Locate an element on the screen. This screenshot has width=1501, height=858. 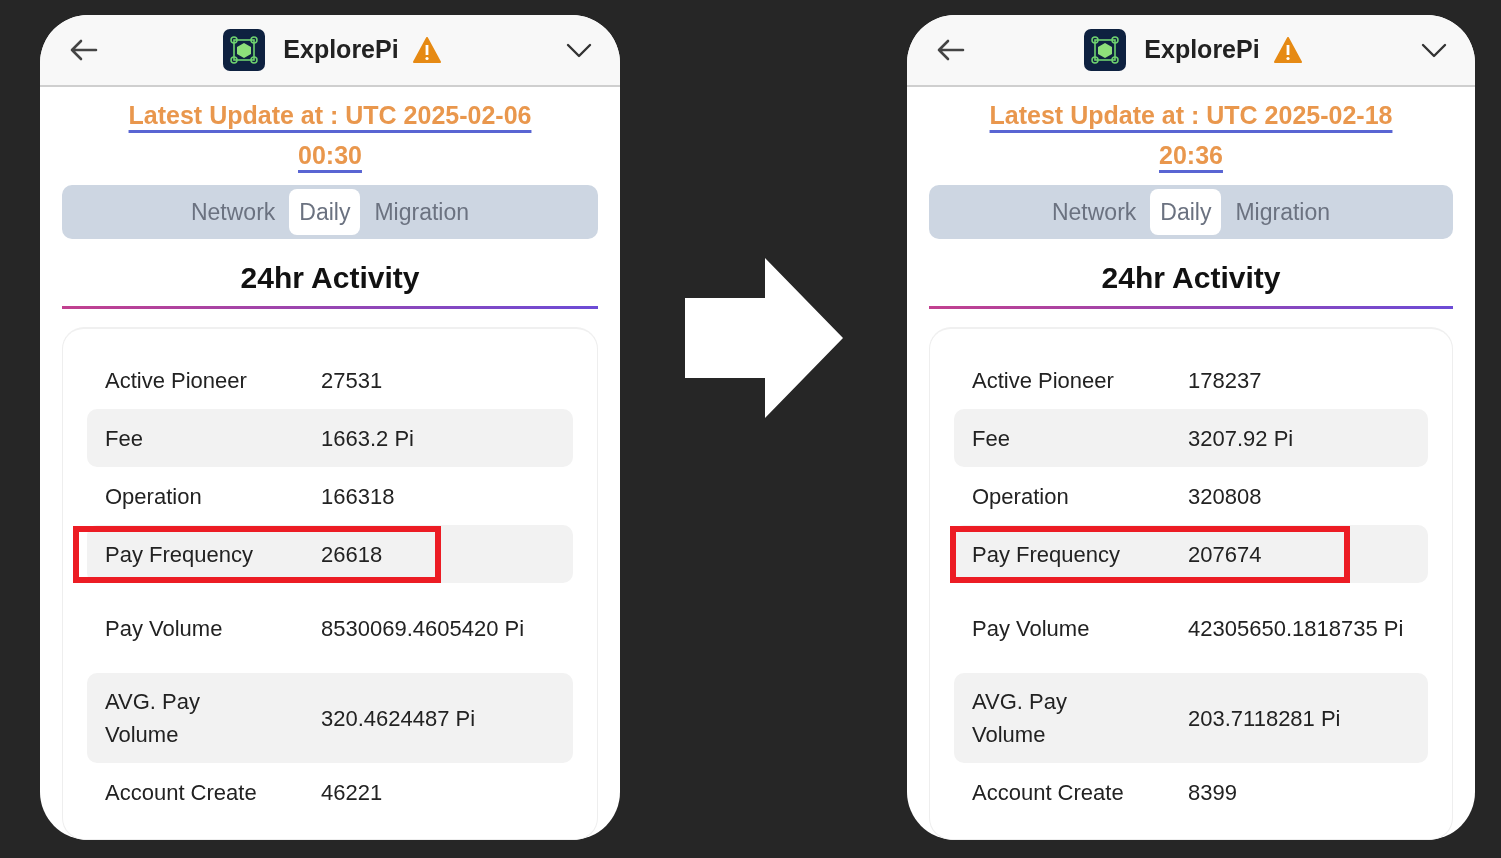
stat-value: 203.7118281 Pi is located at coordinates (1265, 718).